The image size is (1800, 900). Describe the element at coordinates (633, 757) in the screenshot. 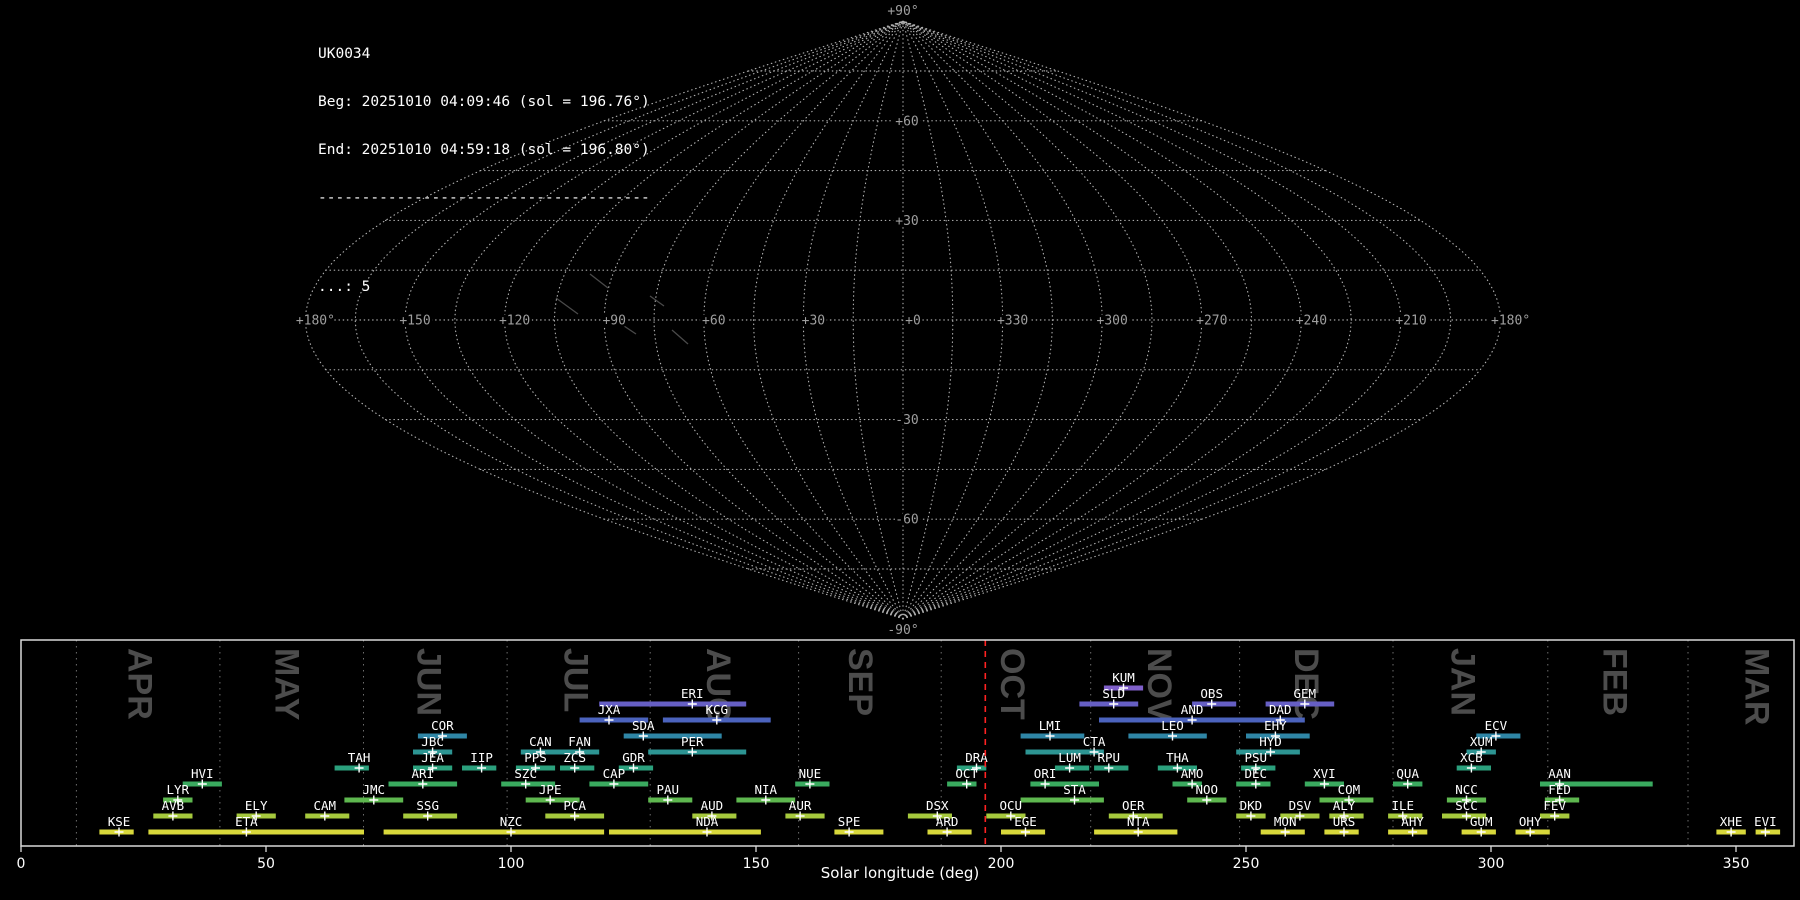

I see `shower-code-label: GDR` at that location.